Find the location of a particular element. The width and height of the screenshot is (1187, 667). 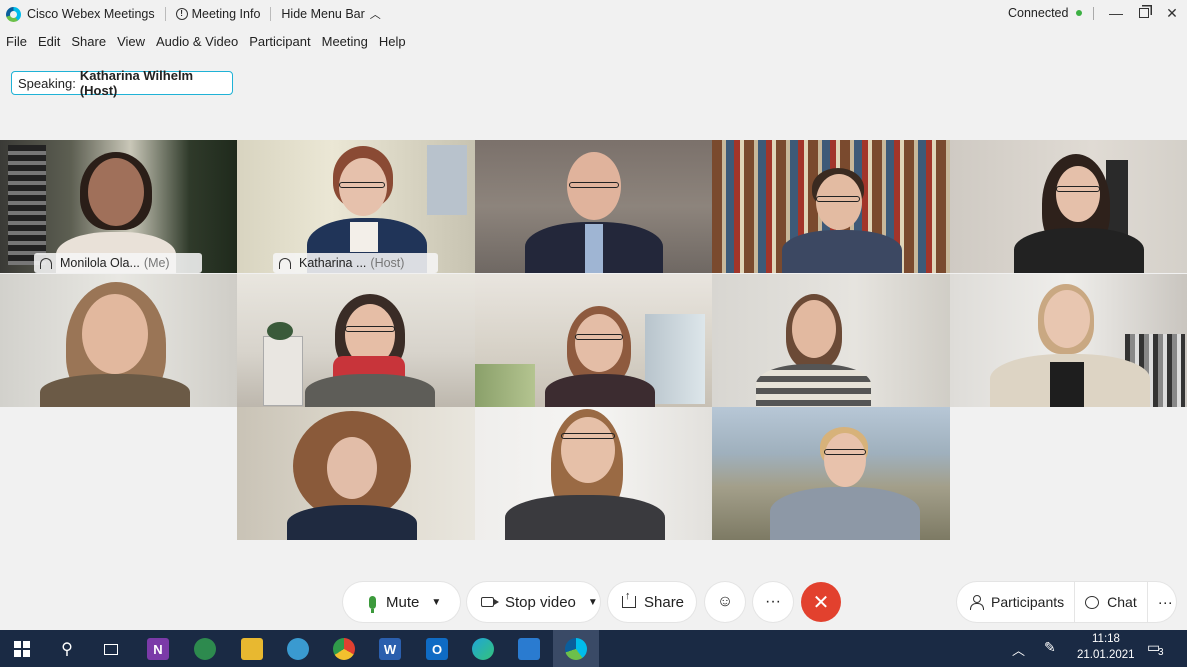

chat-icon is located at coordinates (1092, 602).